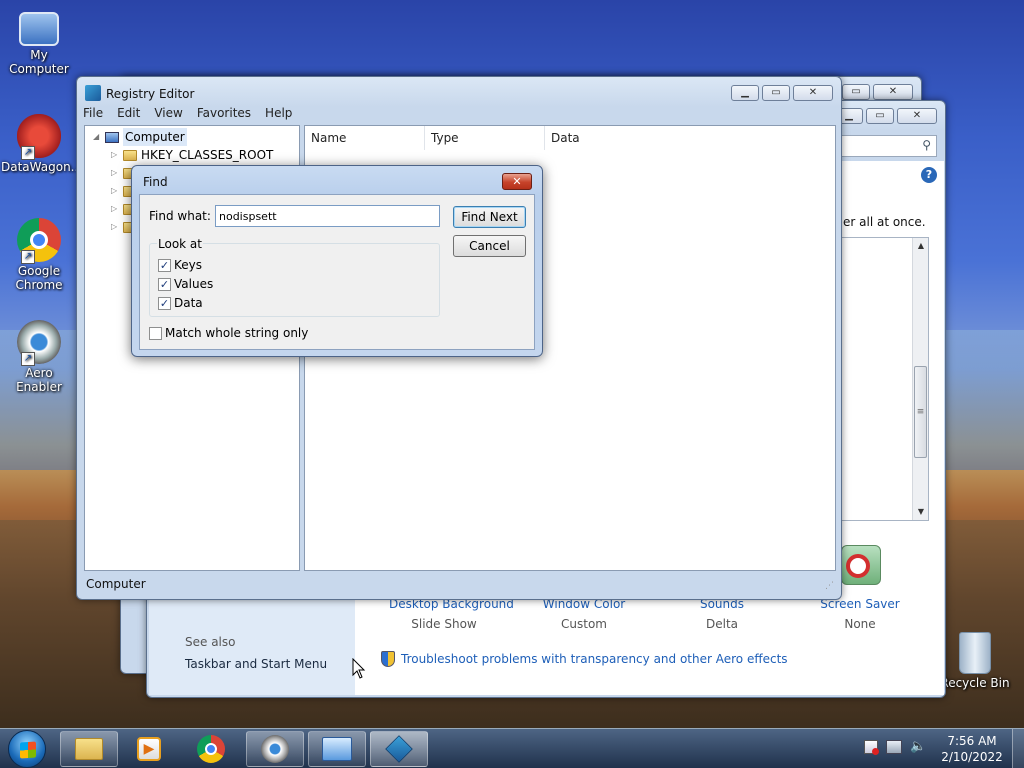 This screenshot has width=1024, height=768. What do you see at coordinates (155, 182) in the screenshot?
I see `dialog-title: Find` at bounding box center [155, 182].